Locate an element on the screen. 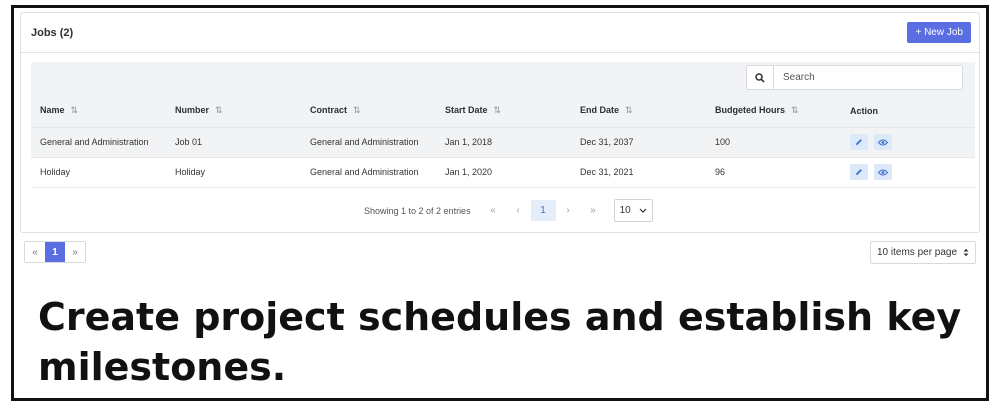 The height and width of the screenshot is (411, 1000). bottom-first-button: « is located at coordinates (35, 252).